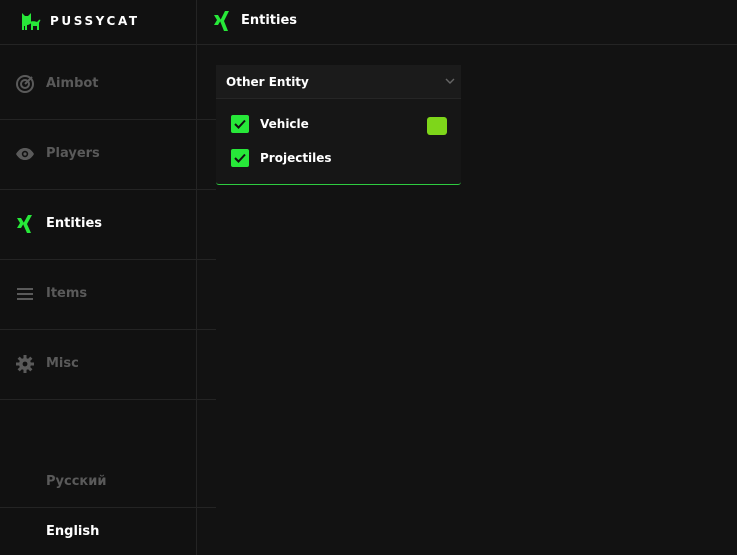  What do you see at coordinates (108, 365) in the screenshot?
I see `sidebar-item-misc: Misc` at bounding box center [108, 365].